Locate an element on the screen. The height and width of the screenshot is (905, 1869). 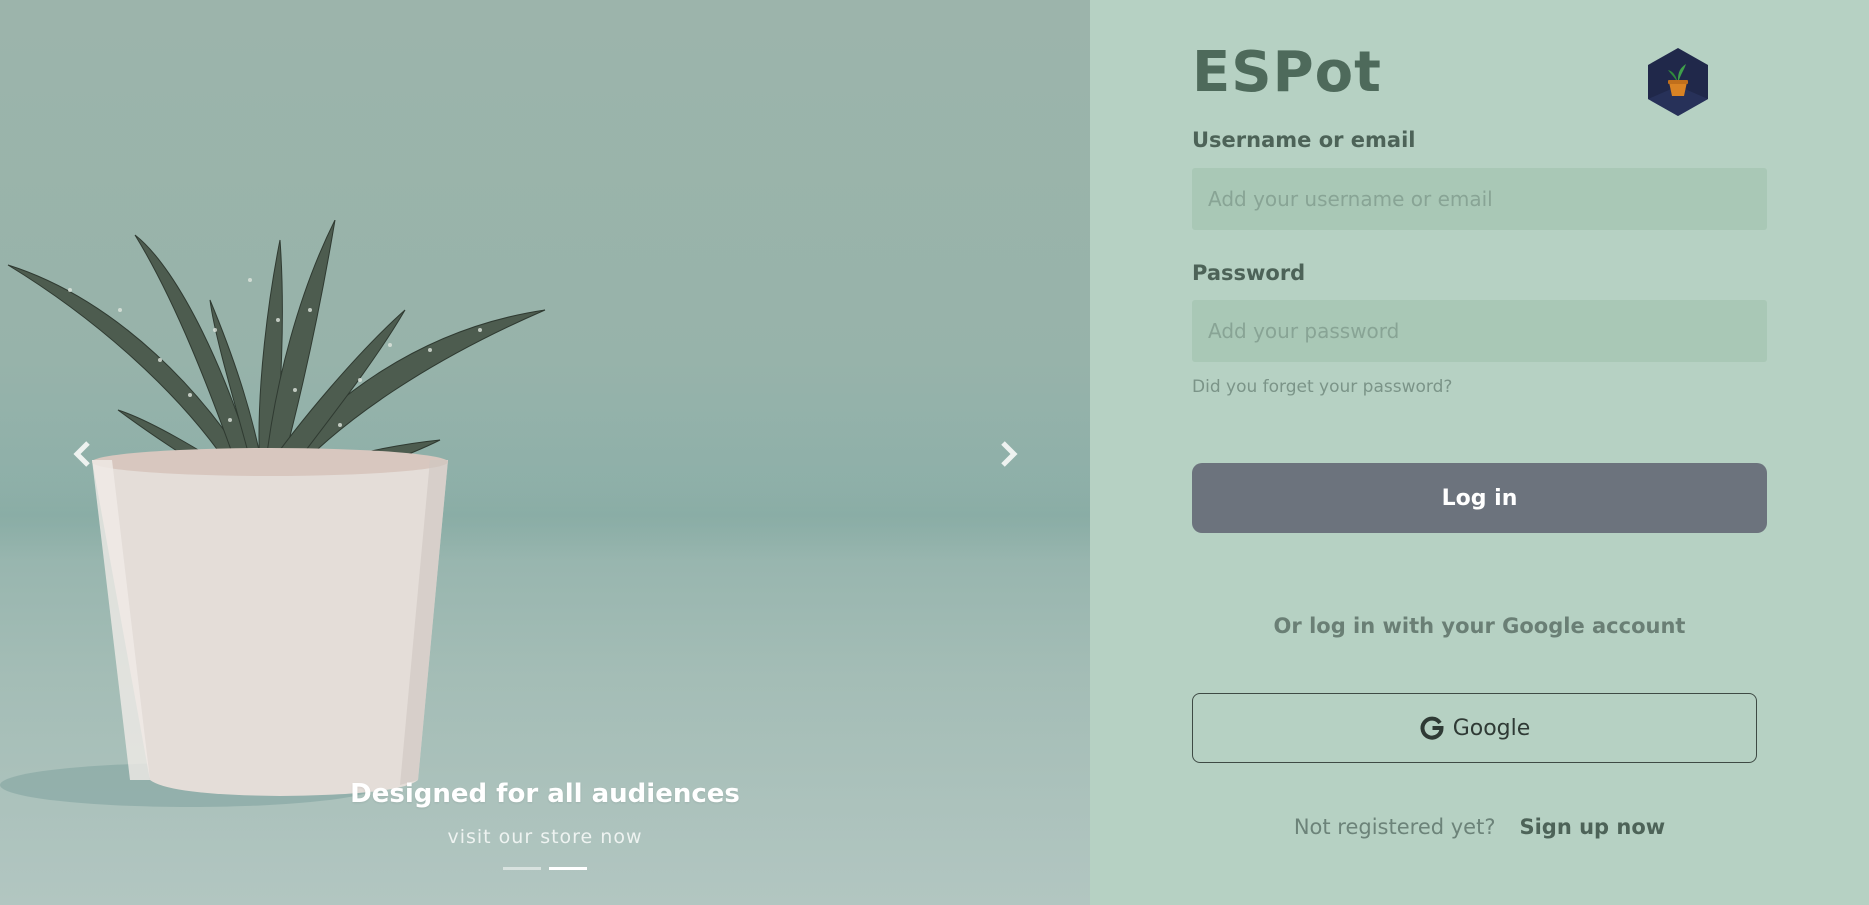
login-button: Log in is located at coordinates (1479, 498).